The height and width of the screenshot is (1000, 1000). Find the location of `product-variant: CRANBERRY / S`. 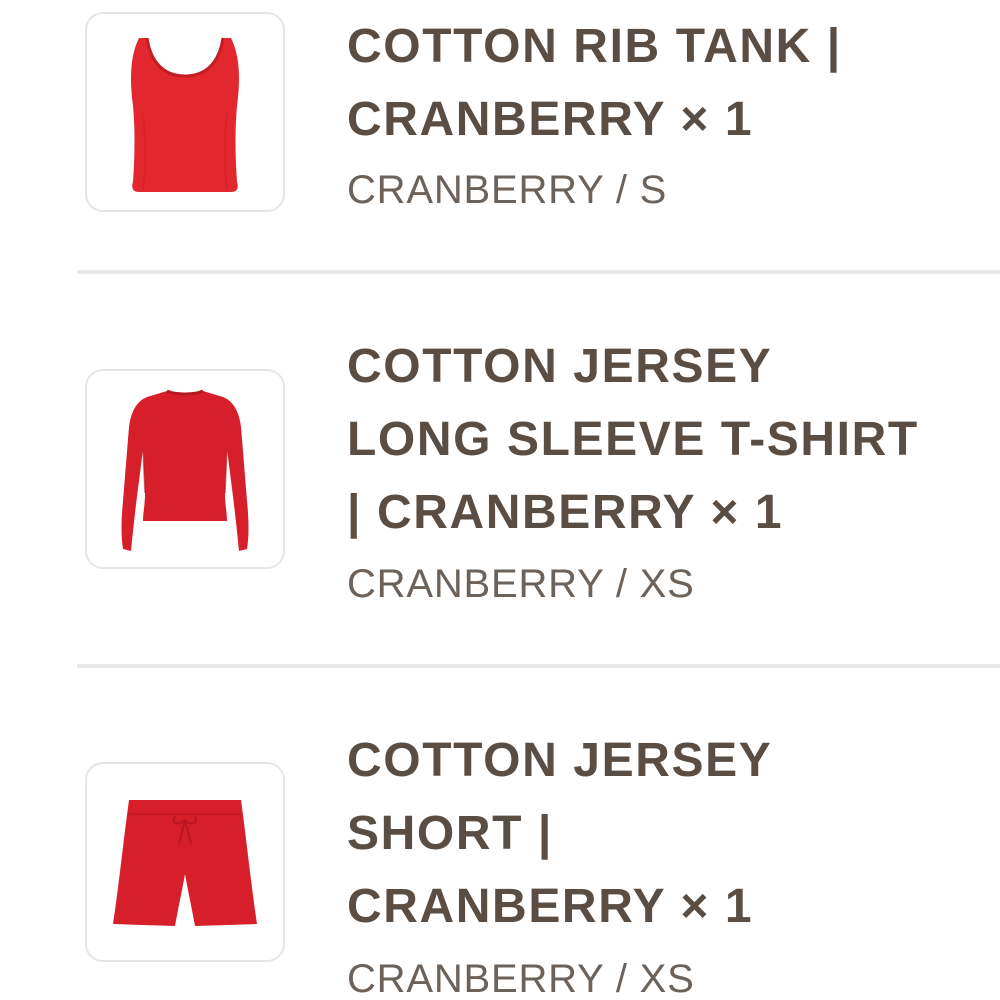

product-variant: CRANBERRY / S is located at coordinates (507, 190).